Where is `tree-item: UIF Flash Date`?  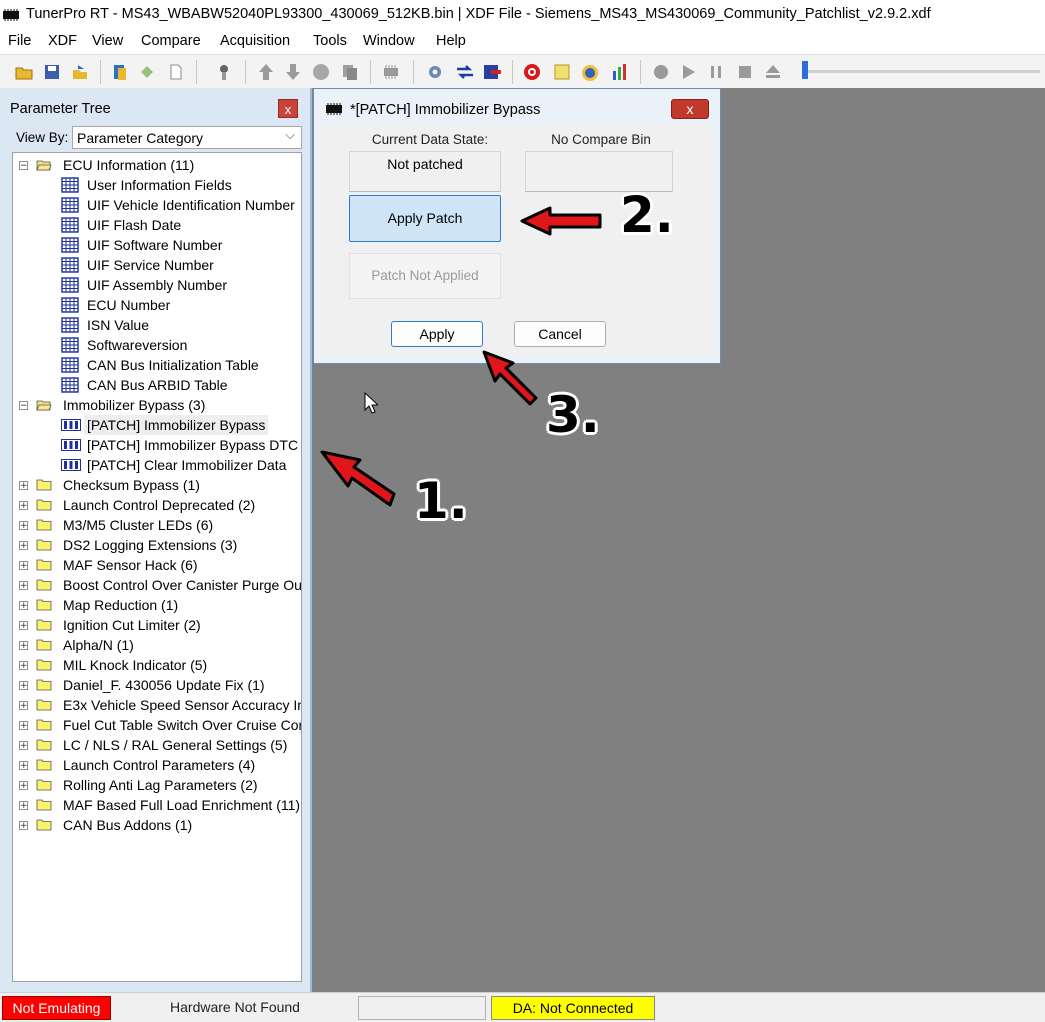
tree-item: UIF Flash Date is located at coordinates (157, 225).